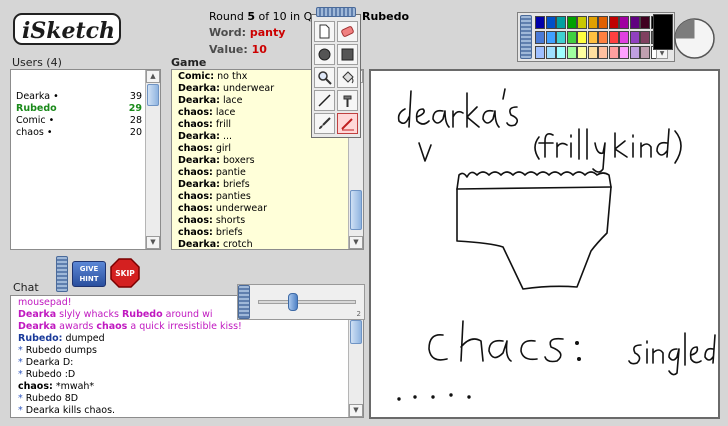  What do you see at coordinates (307, 302) in the screenshot?
I see `slider-track` at bounding box center [307, 302].